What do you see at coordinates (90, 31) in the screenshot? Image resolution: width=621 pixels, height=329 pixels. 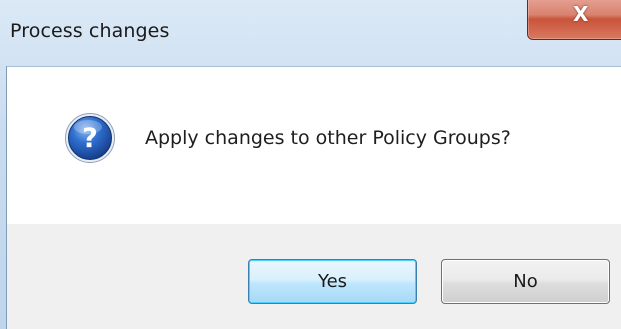 I see `window-title: Process changes` at bounding box center [90, 31].